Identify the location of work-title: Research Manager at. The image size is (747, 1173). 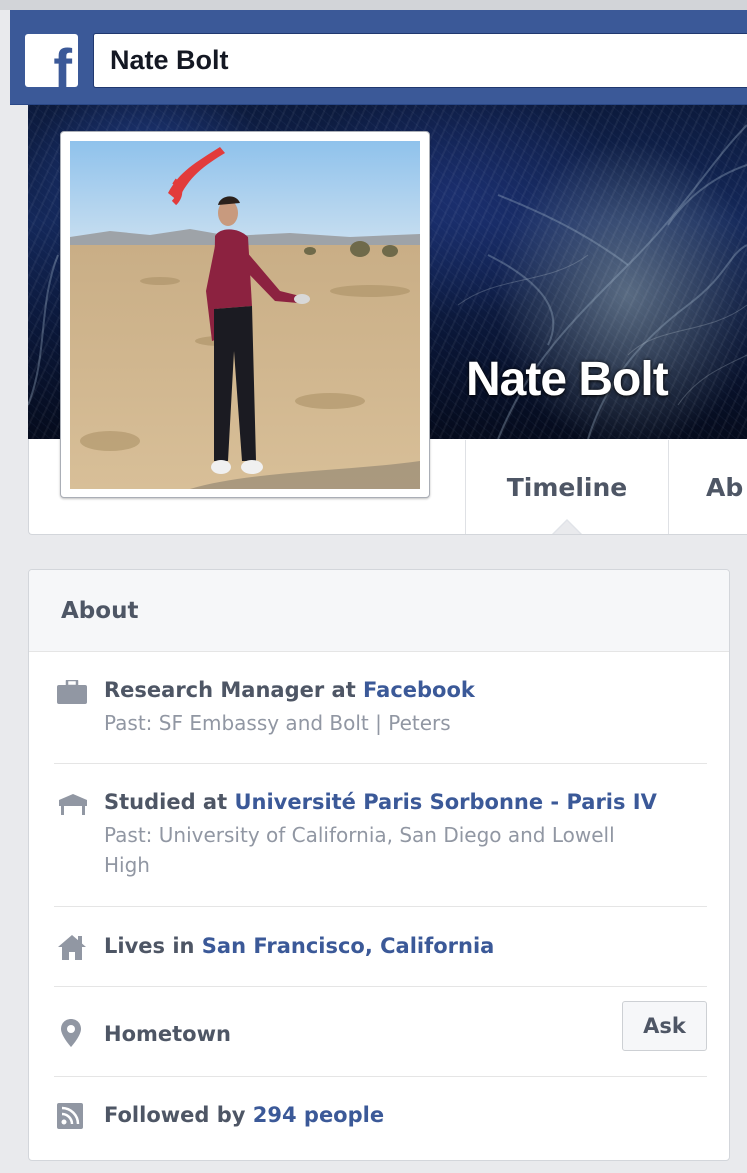
(234, 690).